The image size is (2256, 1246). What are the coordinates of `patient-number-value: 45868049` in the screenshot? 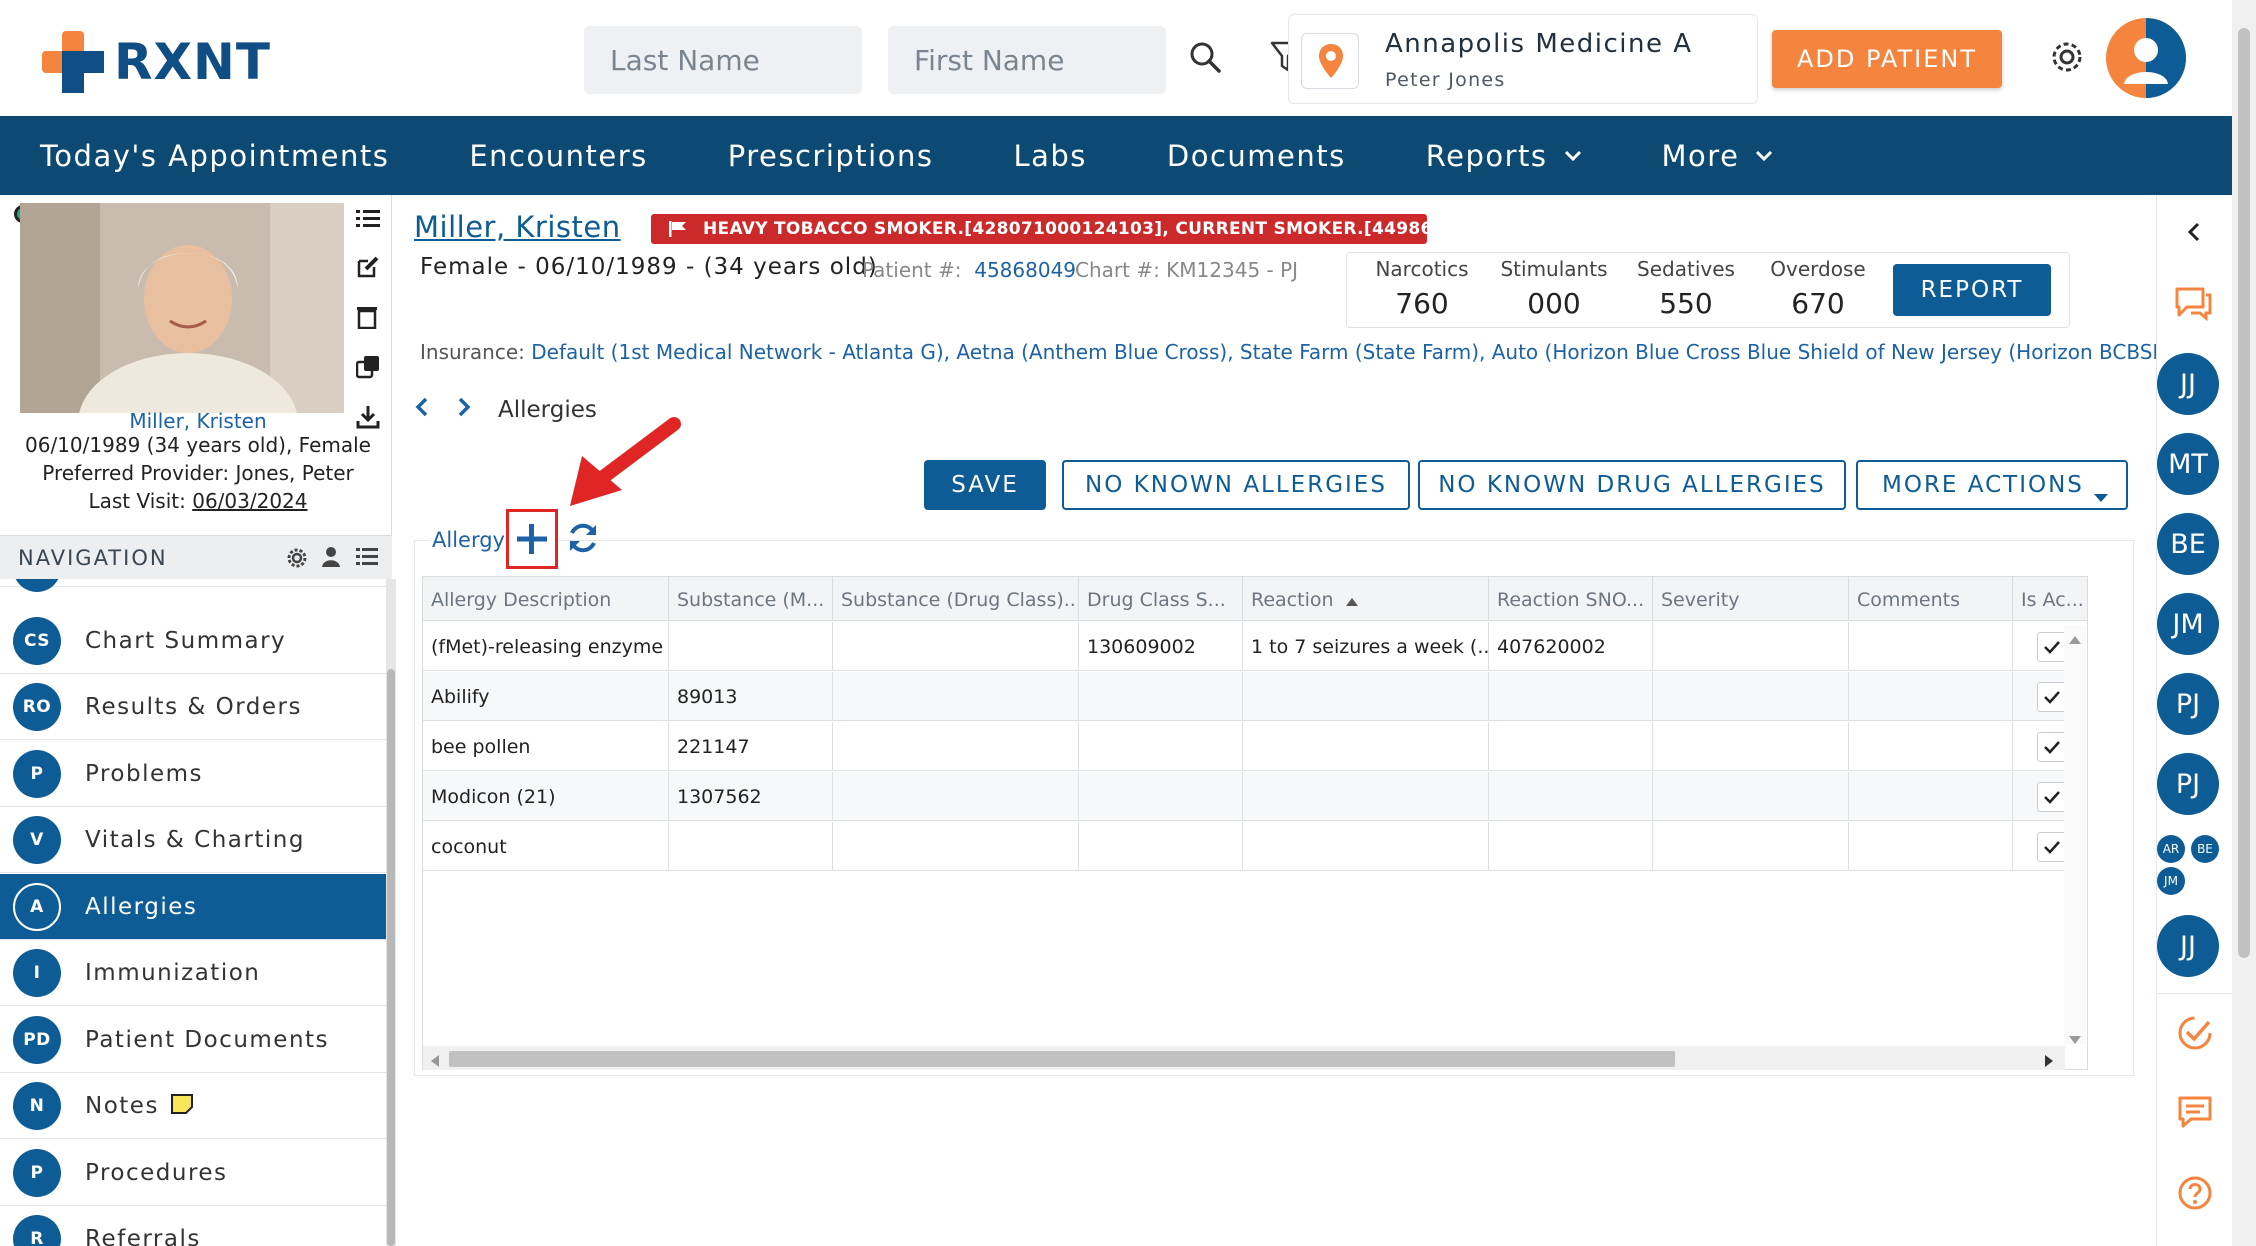 It's located at (1025, 270).